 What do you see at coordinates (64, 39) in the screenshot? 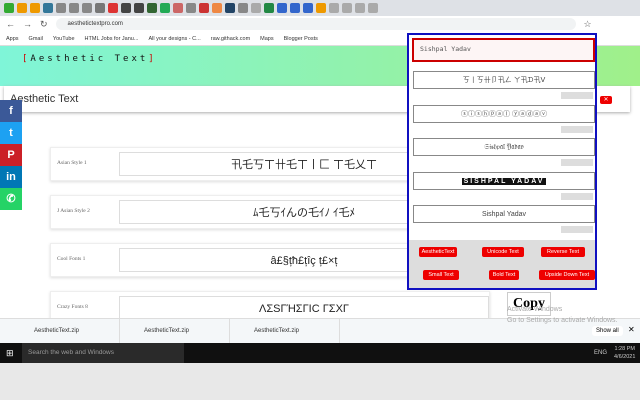
I see `bookmark-item: YouTube` at bounding box center [64, 39].